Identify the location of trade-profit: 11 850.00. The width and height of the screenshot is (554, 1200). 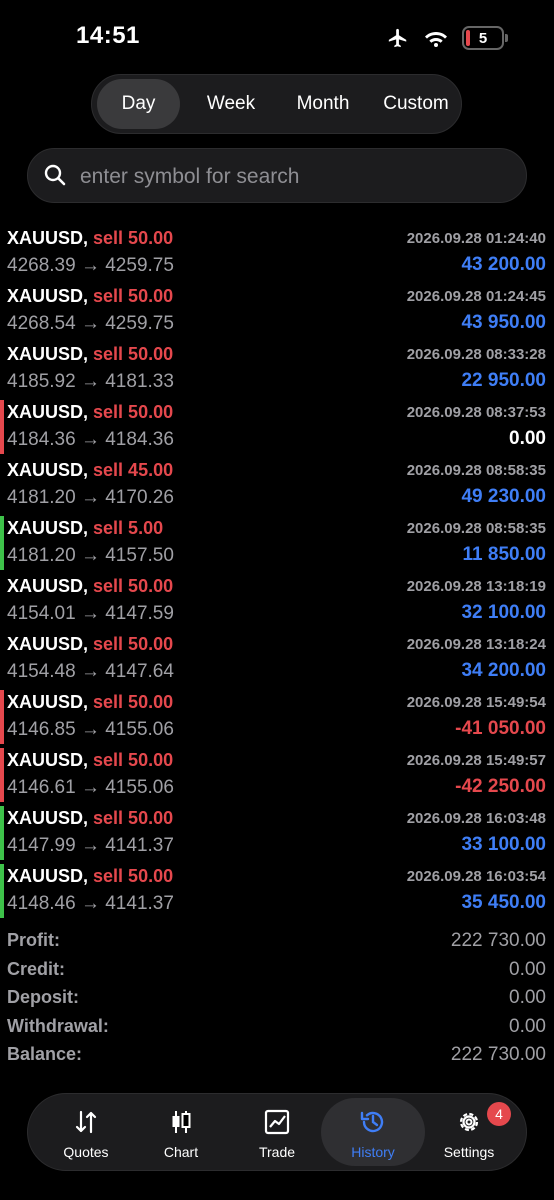
(504, 554).